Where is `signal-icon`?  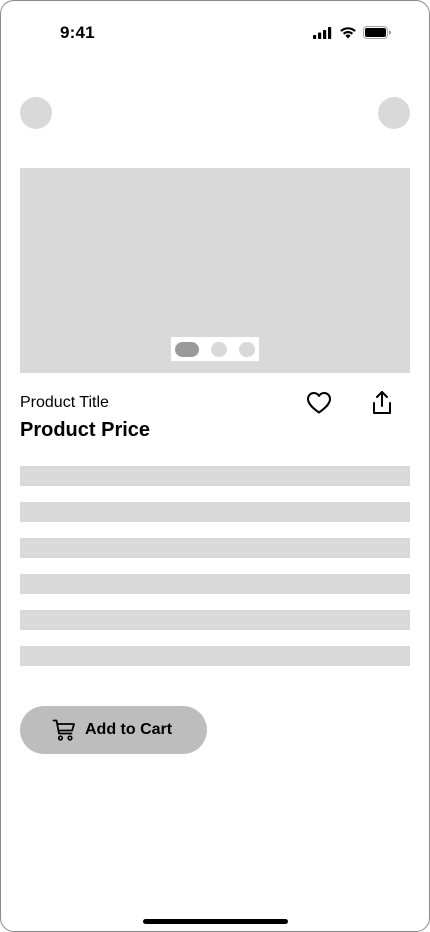 signal-icon is located at coordinates (322, 32).